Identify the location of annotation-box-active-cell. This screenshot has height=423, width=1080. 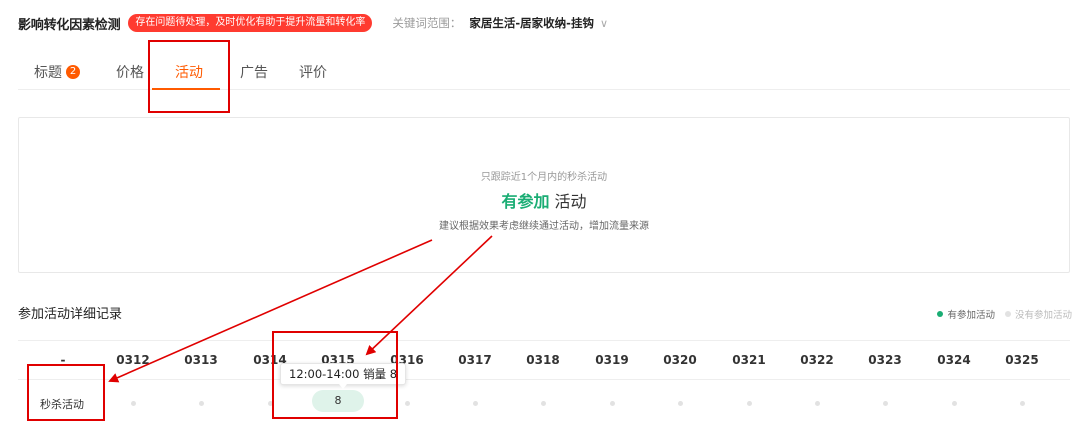
(335, 375).